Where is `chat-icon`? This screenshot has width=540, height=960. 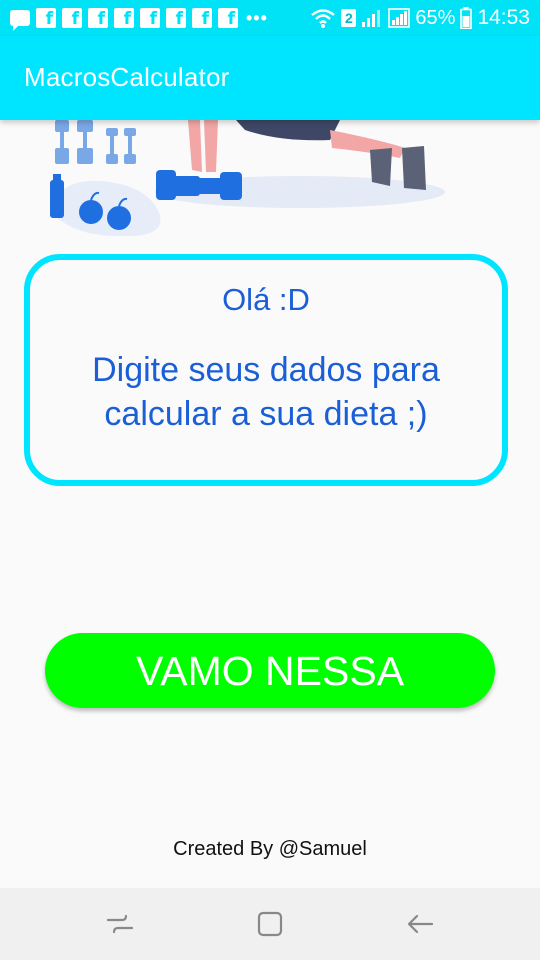
chat-icon is located at coordinates (20, 20).